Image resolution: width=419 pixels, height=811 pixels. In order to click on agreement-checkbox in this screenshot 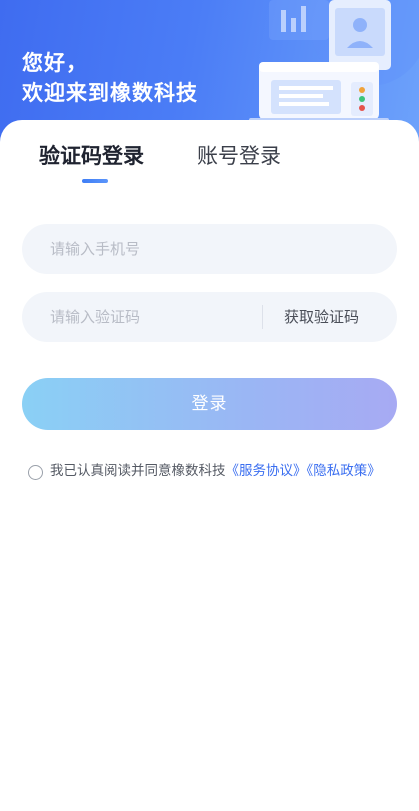, I will do `click(35, 472)`.